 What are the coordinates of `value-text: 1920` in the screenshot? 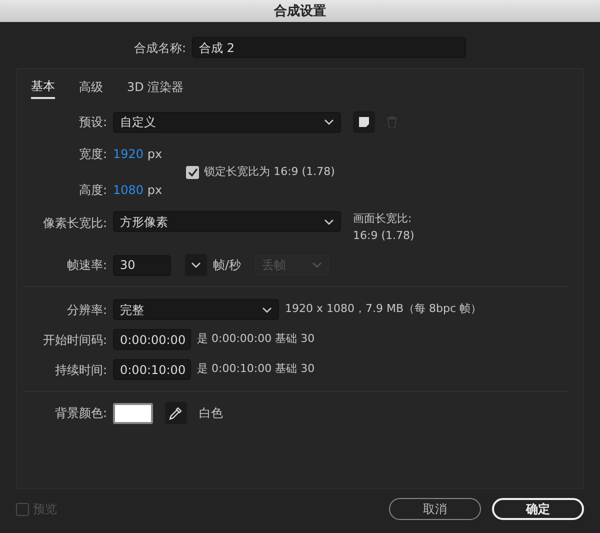 It's located at (128, 154).